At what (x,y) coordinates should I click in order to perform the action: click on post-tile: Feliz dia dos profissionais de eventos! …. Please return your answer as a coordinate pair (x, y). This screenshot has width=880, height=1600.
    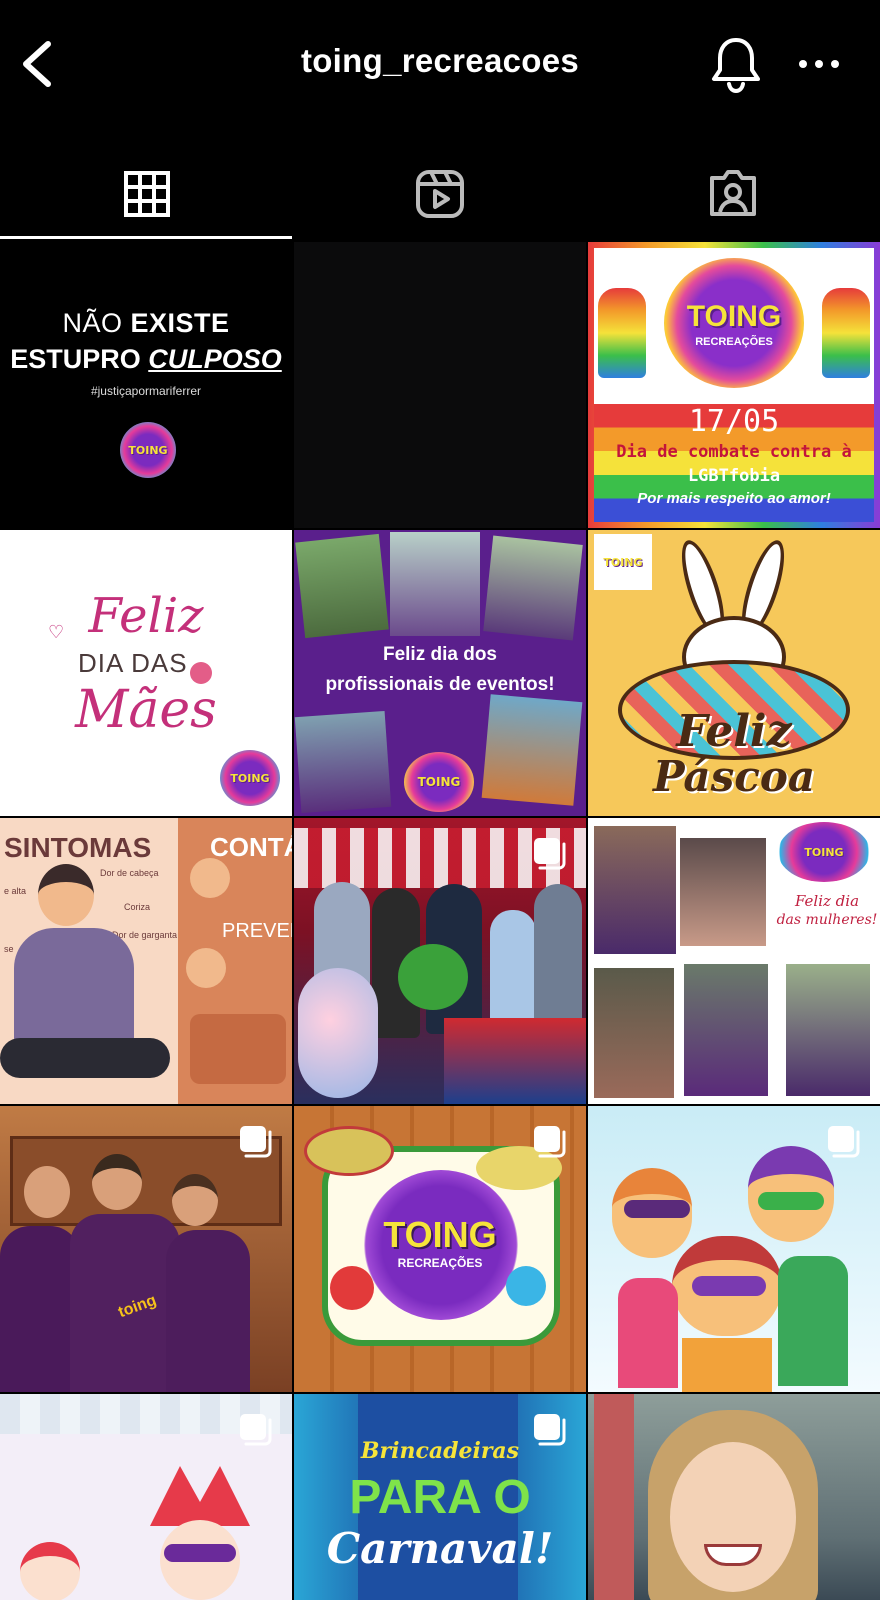
    Looking at the image, I should click on (440, 673).